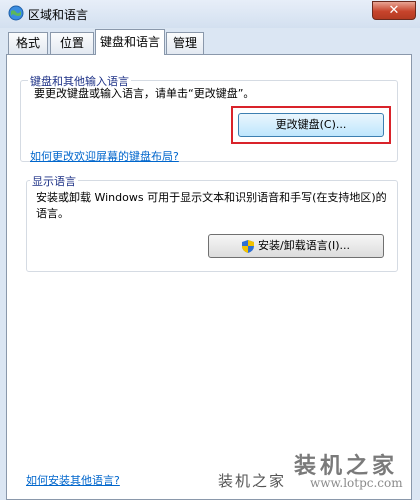  I want to click on globe-icon, so click(16, 13).